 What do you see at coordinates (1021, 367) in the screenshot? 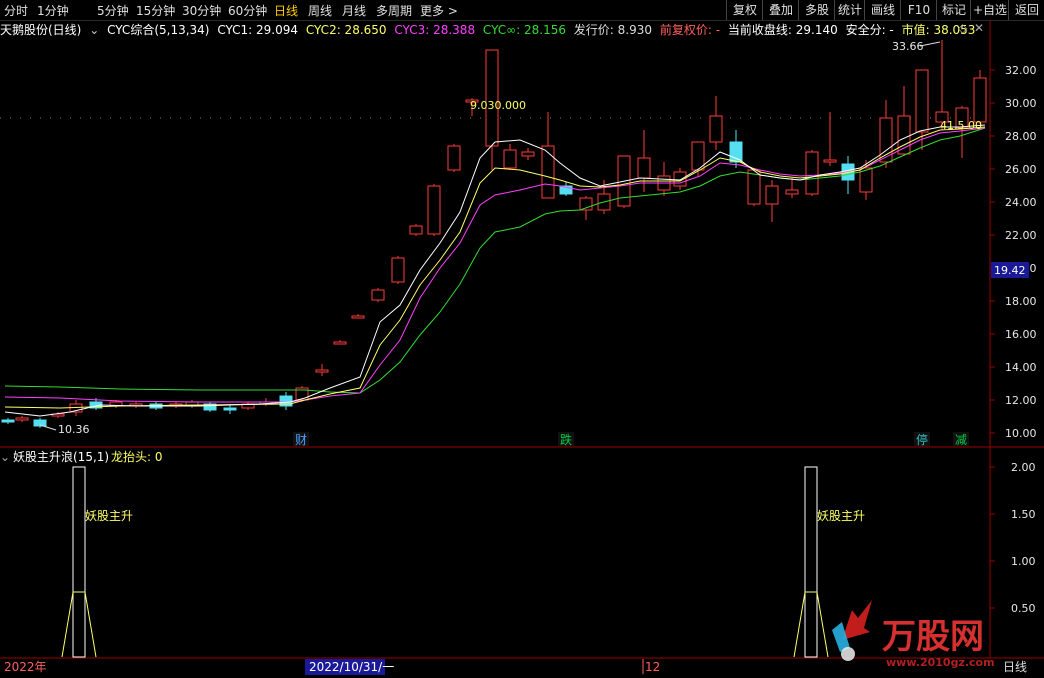
I see `price-tick-label: 14.00` at bounding box center [1021, 367].